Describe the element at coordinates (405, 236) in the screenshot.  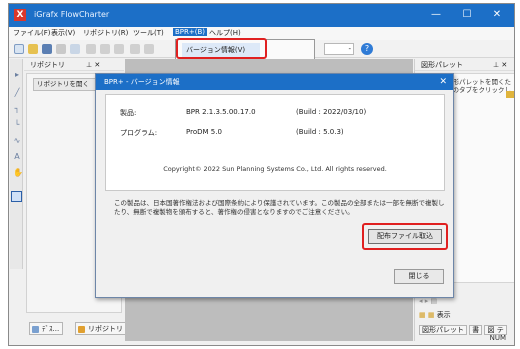
I see `highlight-import-button` at that location.